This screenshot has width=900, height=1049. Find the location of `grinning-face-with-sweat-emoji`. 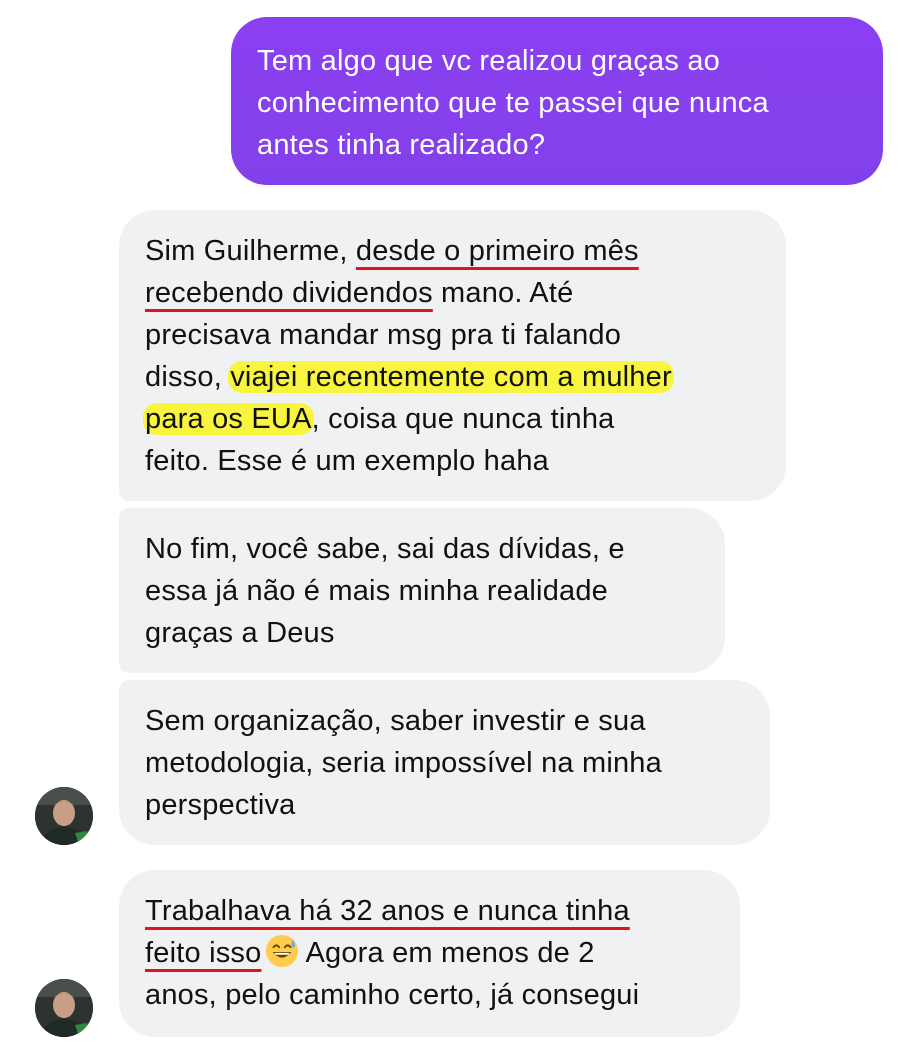

grinning-face-with-sweat-emoji is located at coordinates (282, 951).